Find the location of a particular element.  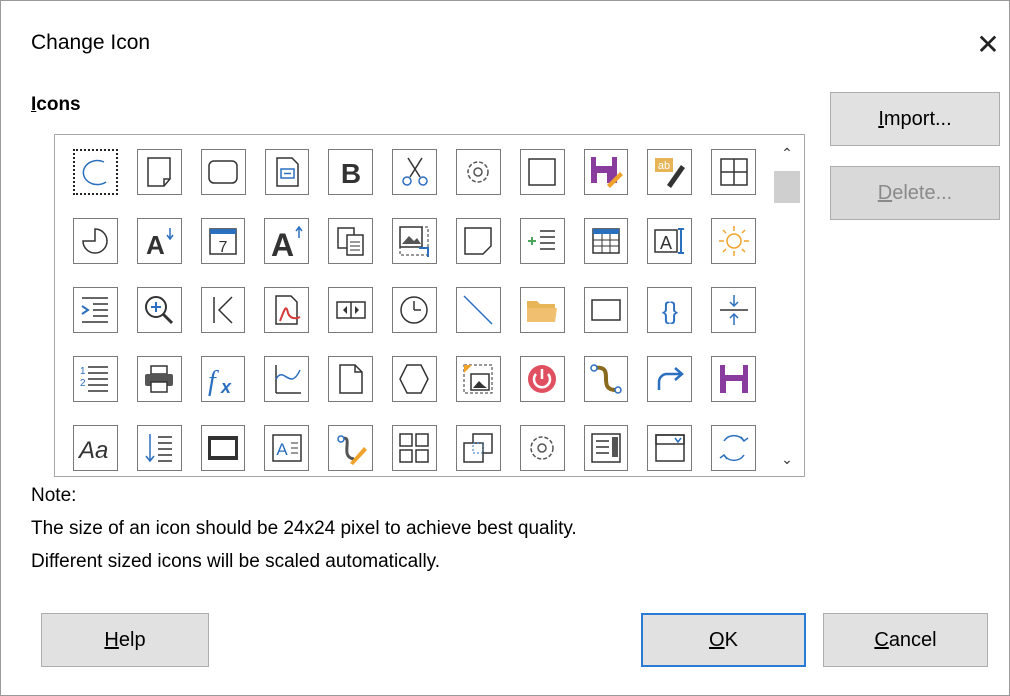

insert-list-icon is located at coordinates (542, 241).